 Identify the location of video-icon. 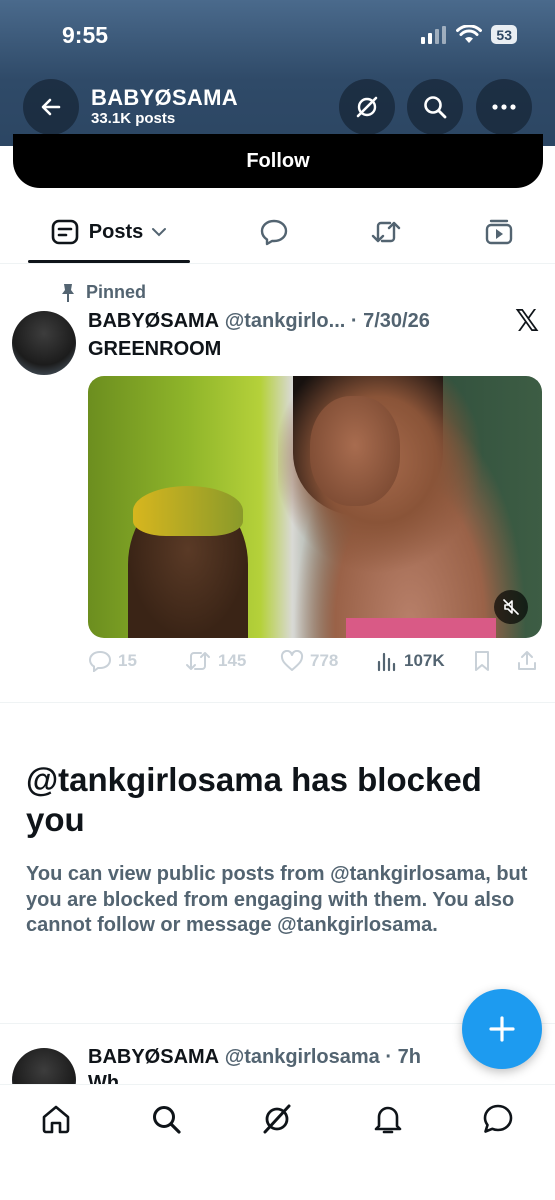
(499, 232).